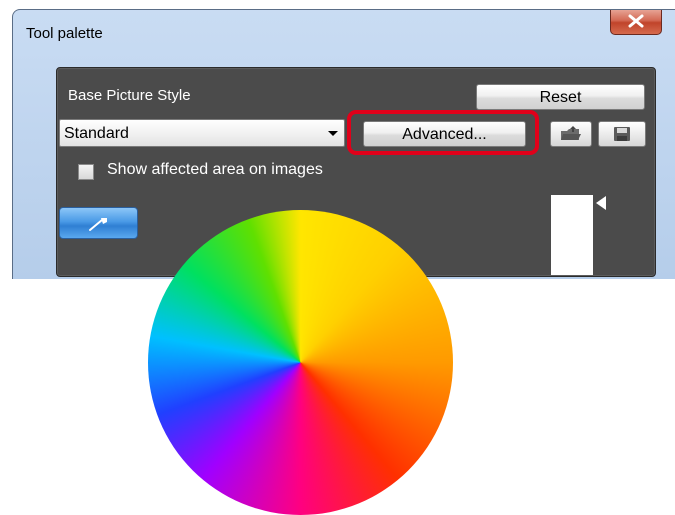 This screenshot has height=515, width=675. I want to click on floppy-save-icon, so click(622, 134).